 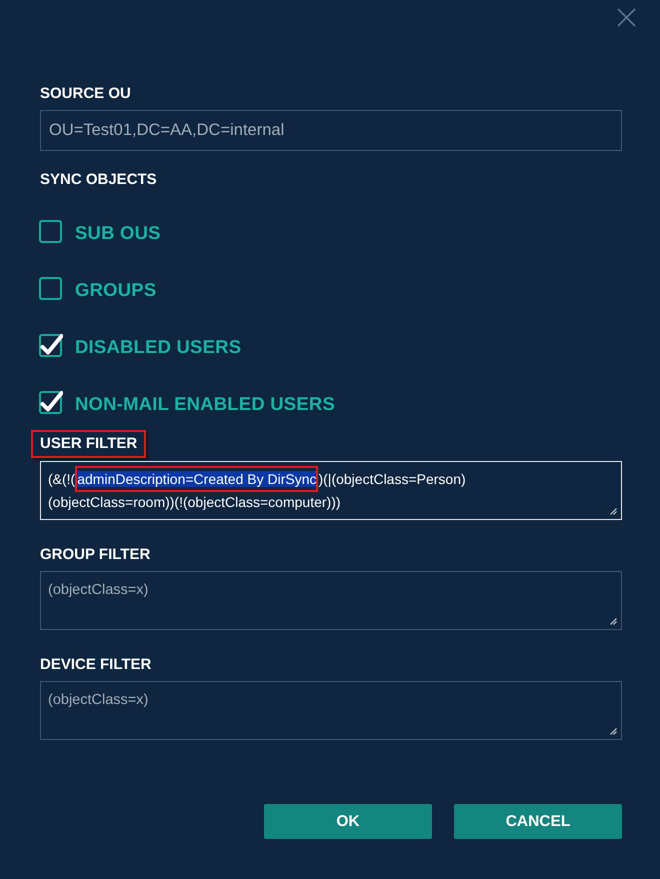 What do you see at coordinates (392, 479) in the screenshot?
I see `filter-text: )(|(objectClass=Person)` at bounding box center [392, 479].